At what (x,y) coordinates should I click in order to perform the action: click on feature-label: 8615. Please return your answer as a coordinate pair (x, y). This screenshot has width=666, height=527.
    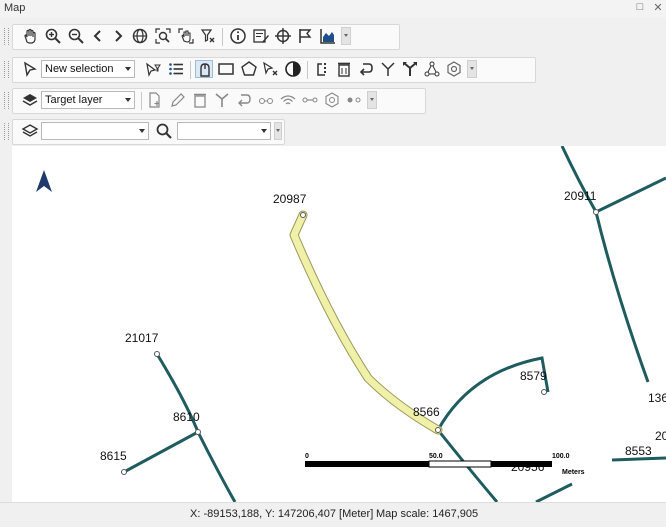
    Looking at the image, I should click on (113, 456).